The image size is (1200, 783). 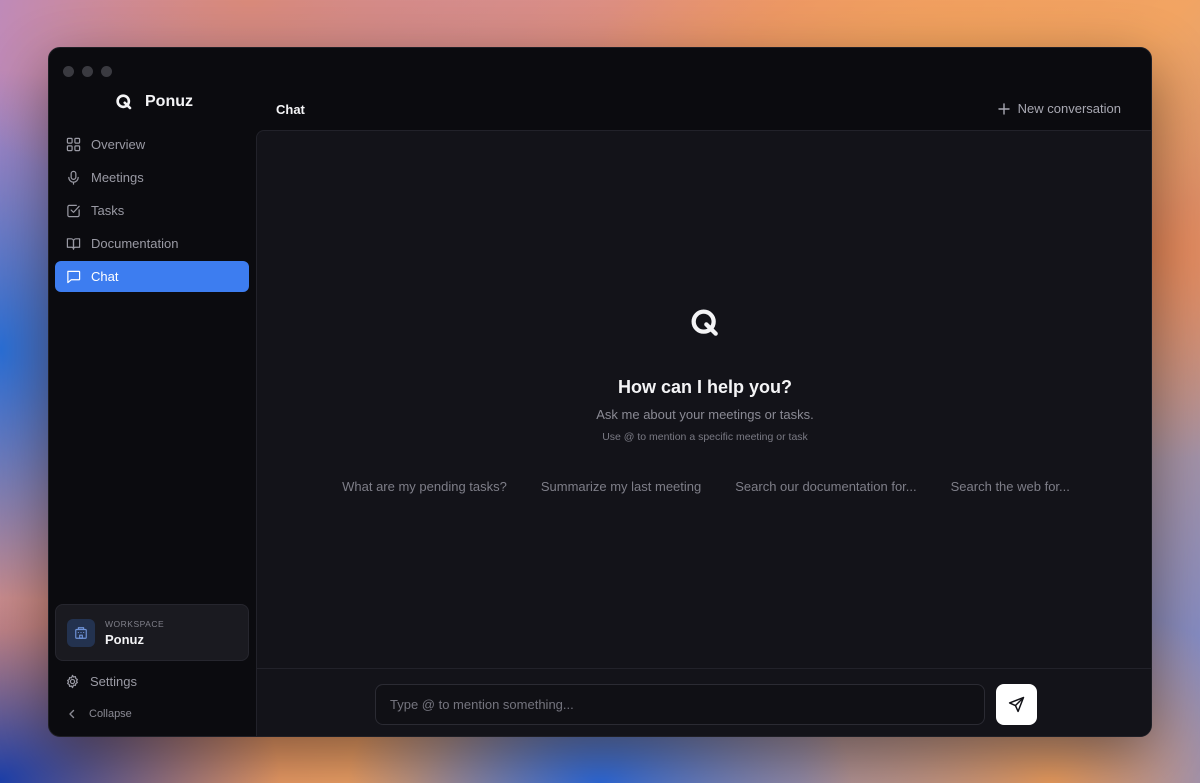 What do you see at coordinates (72, 714) in the screenshot?
I see `chevron-left-icon` at bounding box center [72, 714].